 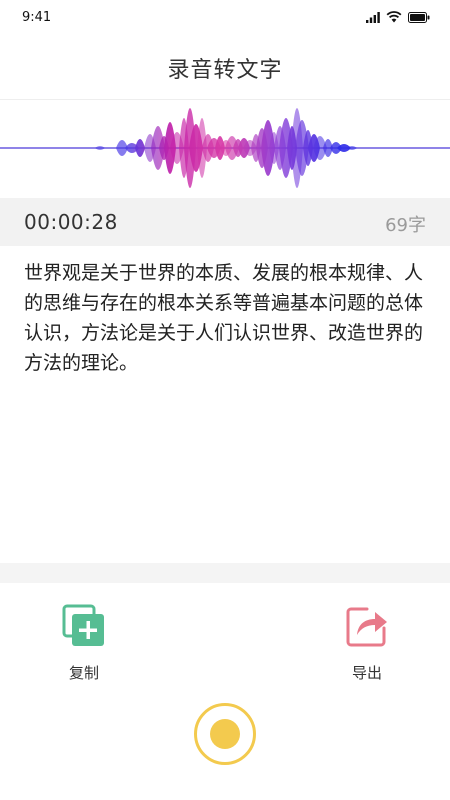 I want to click on status-icons, so click(x=398, y=17).